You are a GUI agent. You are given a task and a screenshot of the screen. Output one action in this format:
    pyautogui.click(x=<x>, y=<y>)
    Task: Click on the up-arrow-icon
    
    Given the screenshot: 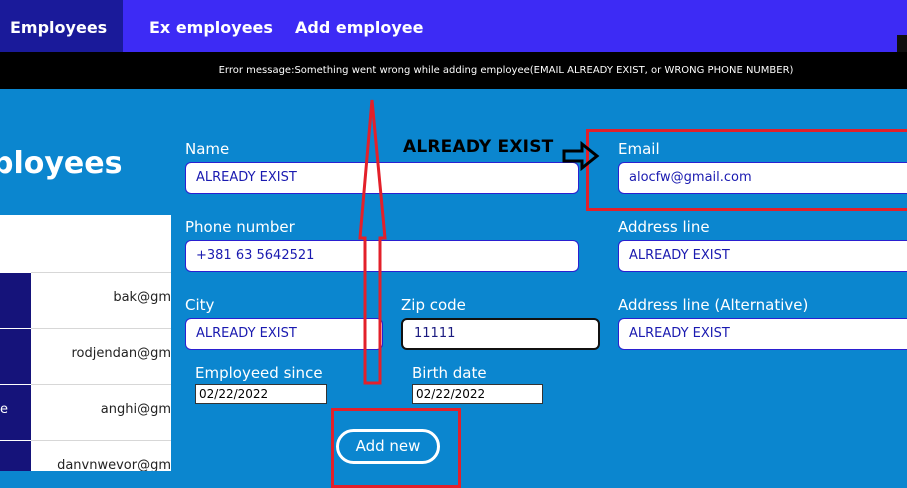 What is the action you would take?
    pyautogui.click(x=372, y=242)
    